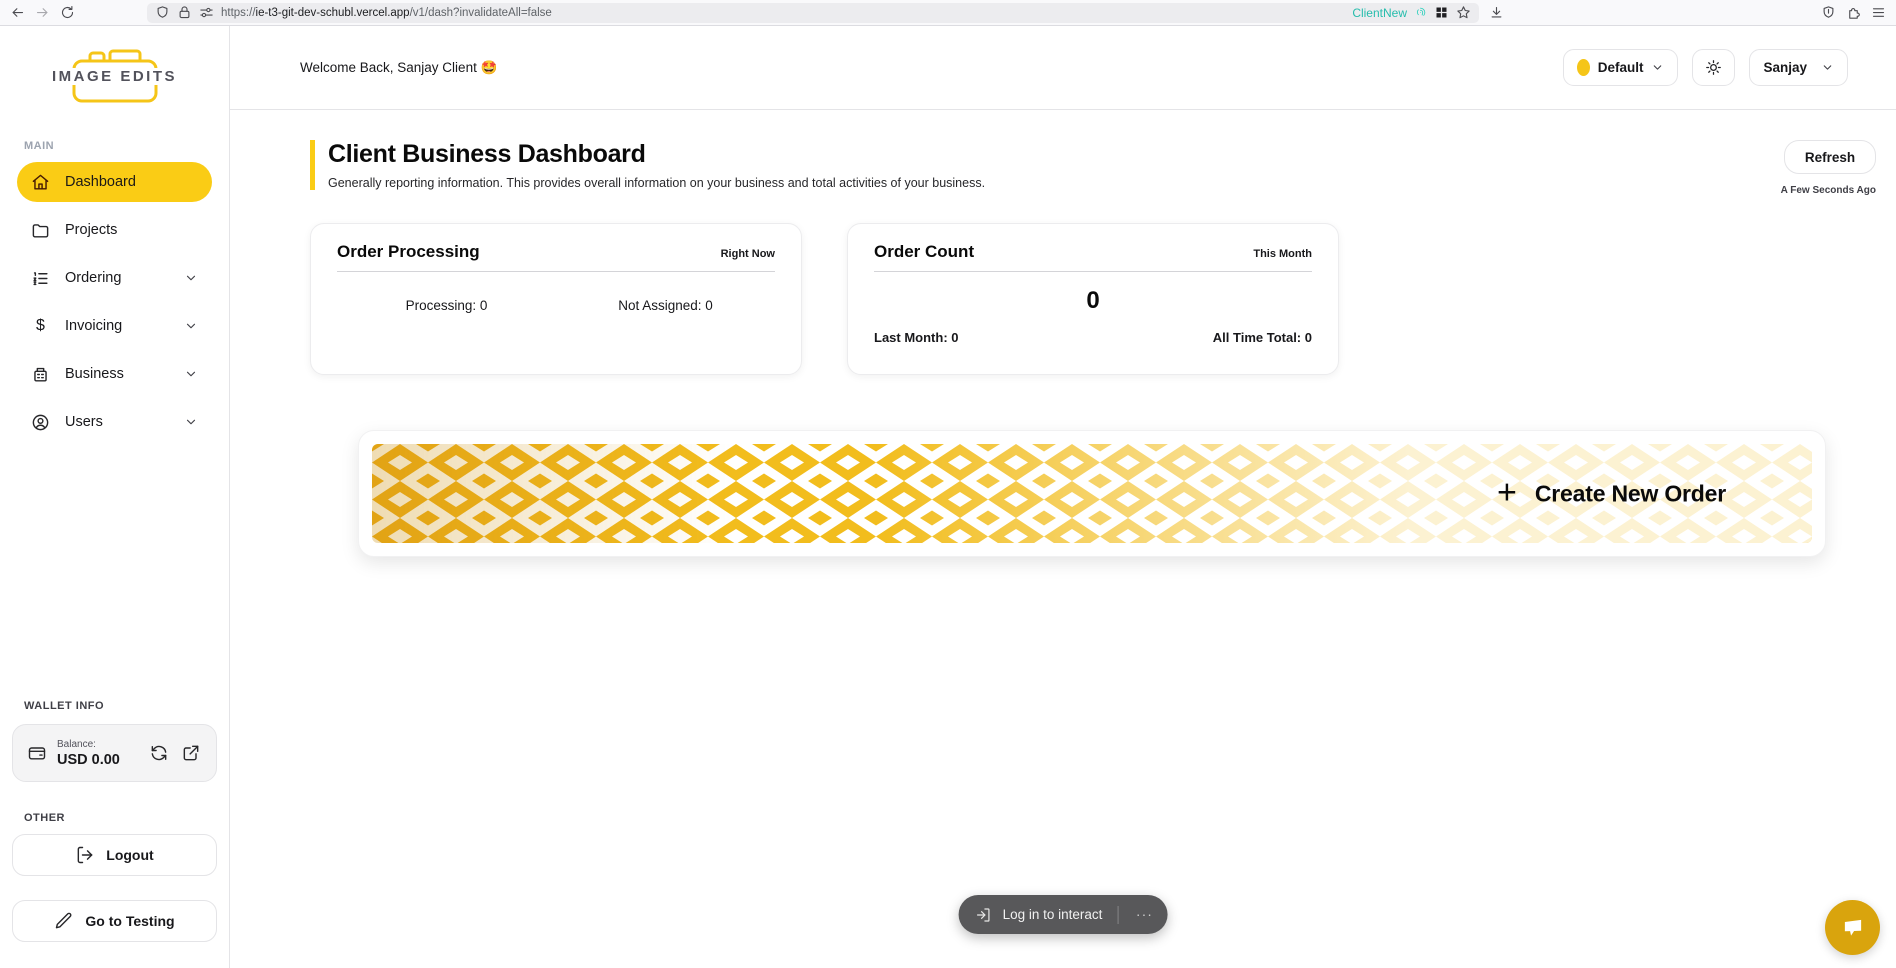 This screenshot has height=968, width=1896. Describe the element at coordinates (924, 251) in the screenshot. I see `card-title: Order Count` at that location.